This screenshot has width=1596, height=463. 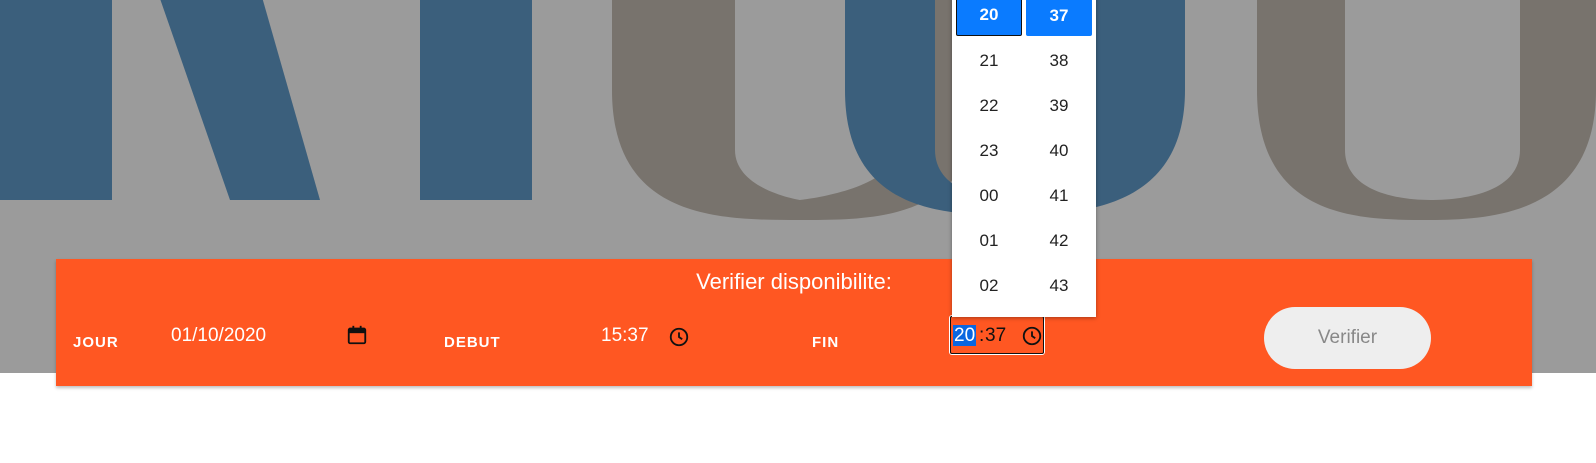 I want to click on verifier-button: Verifier, so click(x=1347, y=338).